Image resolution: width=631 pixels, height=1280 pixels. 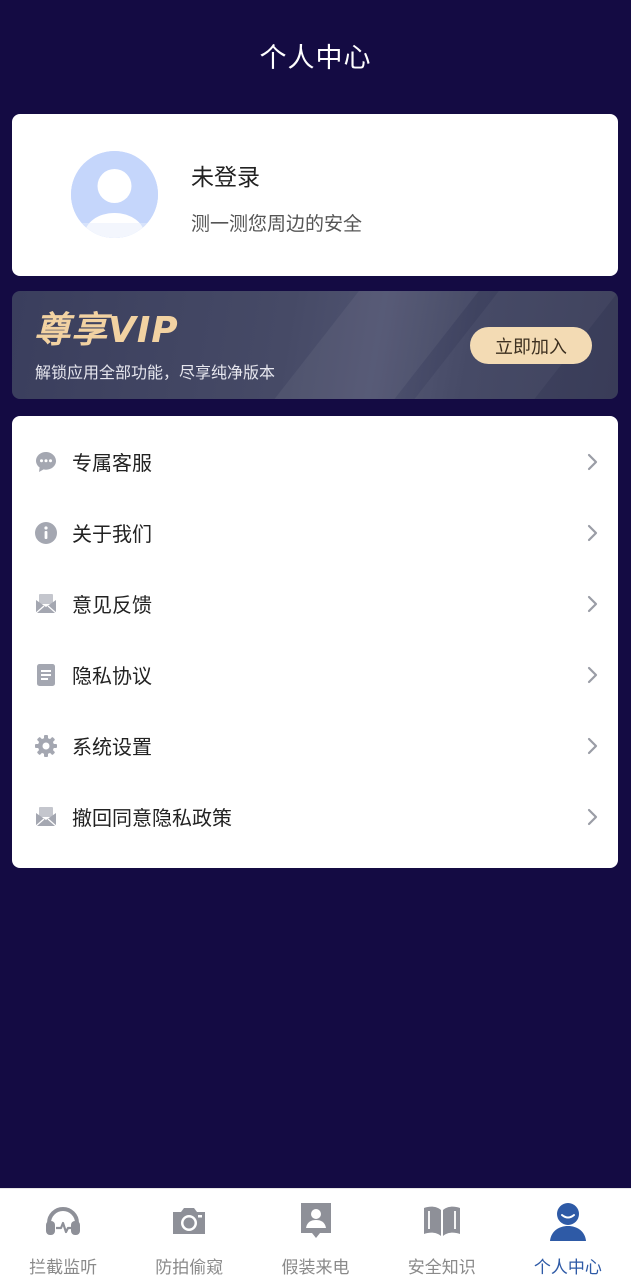 What do you see at coordinates (567, 1268) in the screenshot?
I see `tab-label: 个人中心` at bounding box center [567, 1268].